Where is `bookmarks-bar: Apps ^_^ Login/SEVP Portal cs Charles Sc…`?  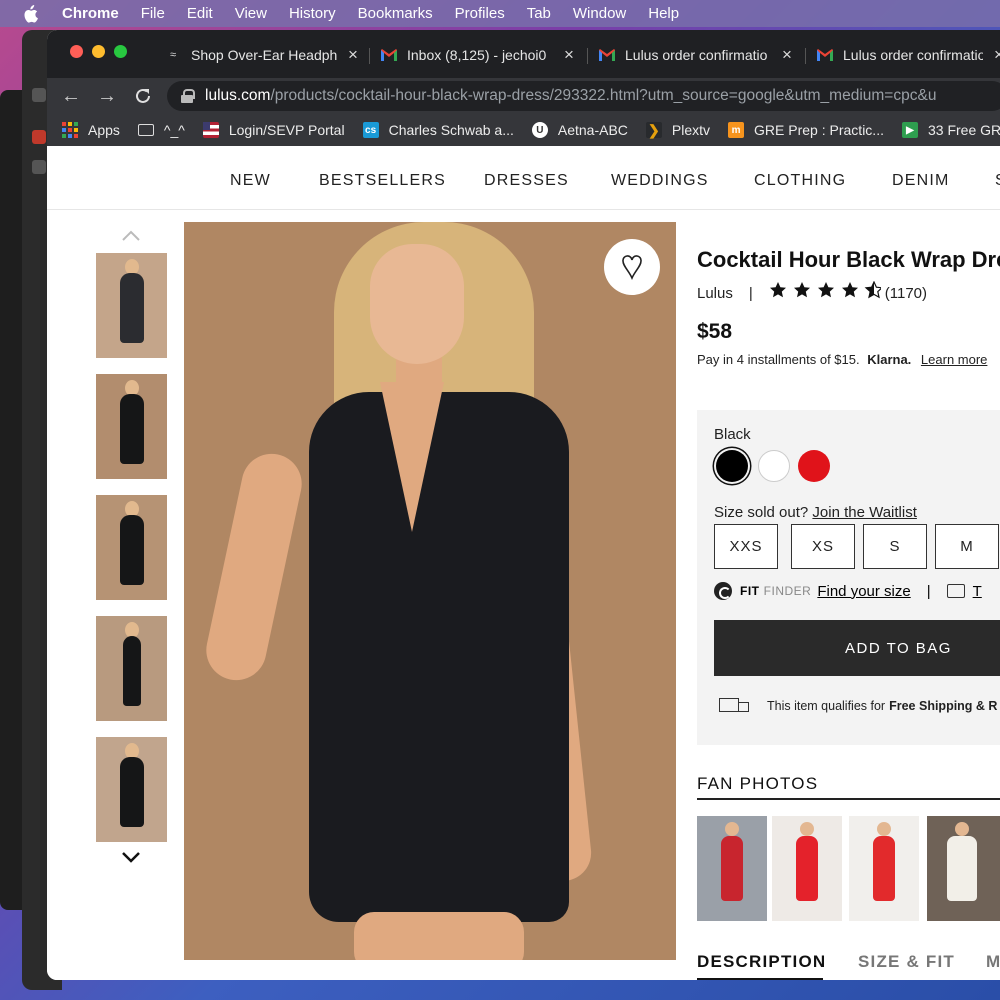 bookmarks-bar: Apps ^_^ Login/SEVP Portal cs Charles Sc… is located at coordinates (523, 130).